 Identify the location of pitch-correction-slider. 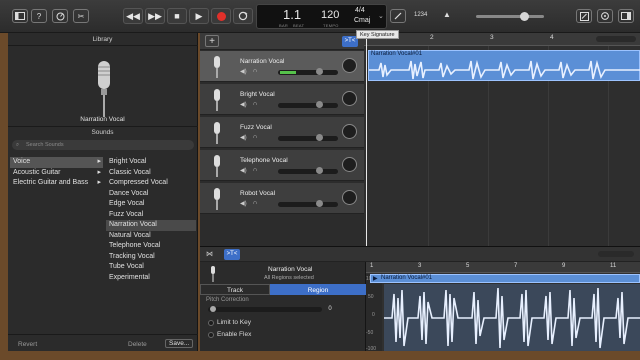
(265, 309).